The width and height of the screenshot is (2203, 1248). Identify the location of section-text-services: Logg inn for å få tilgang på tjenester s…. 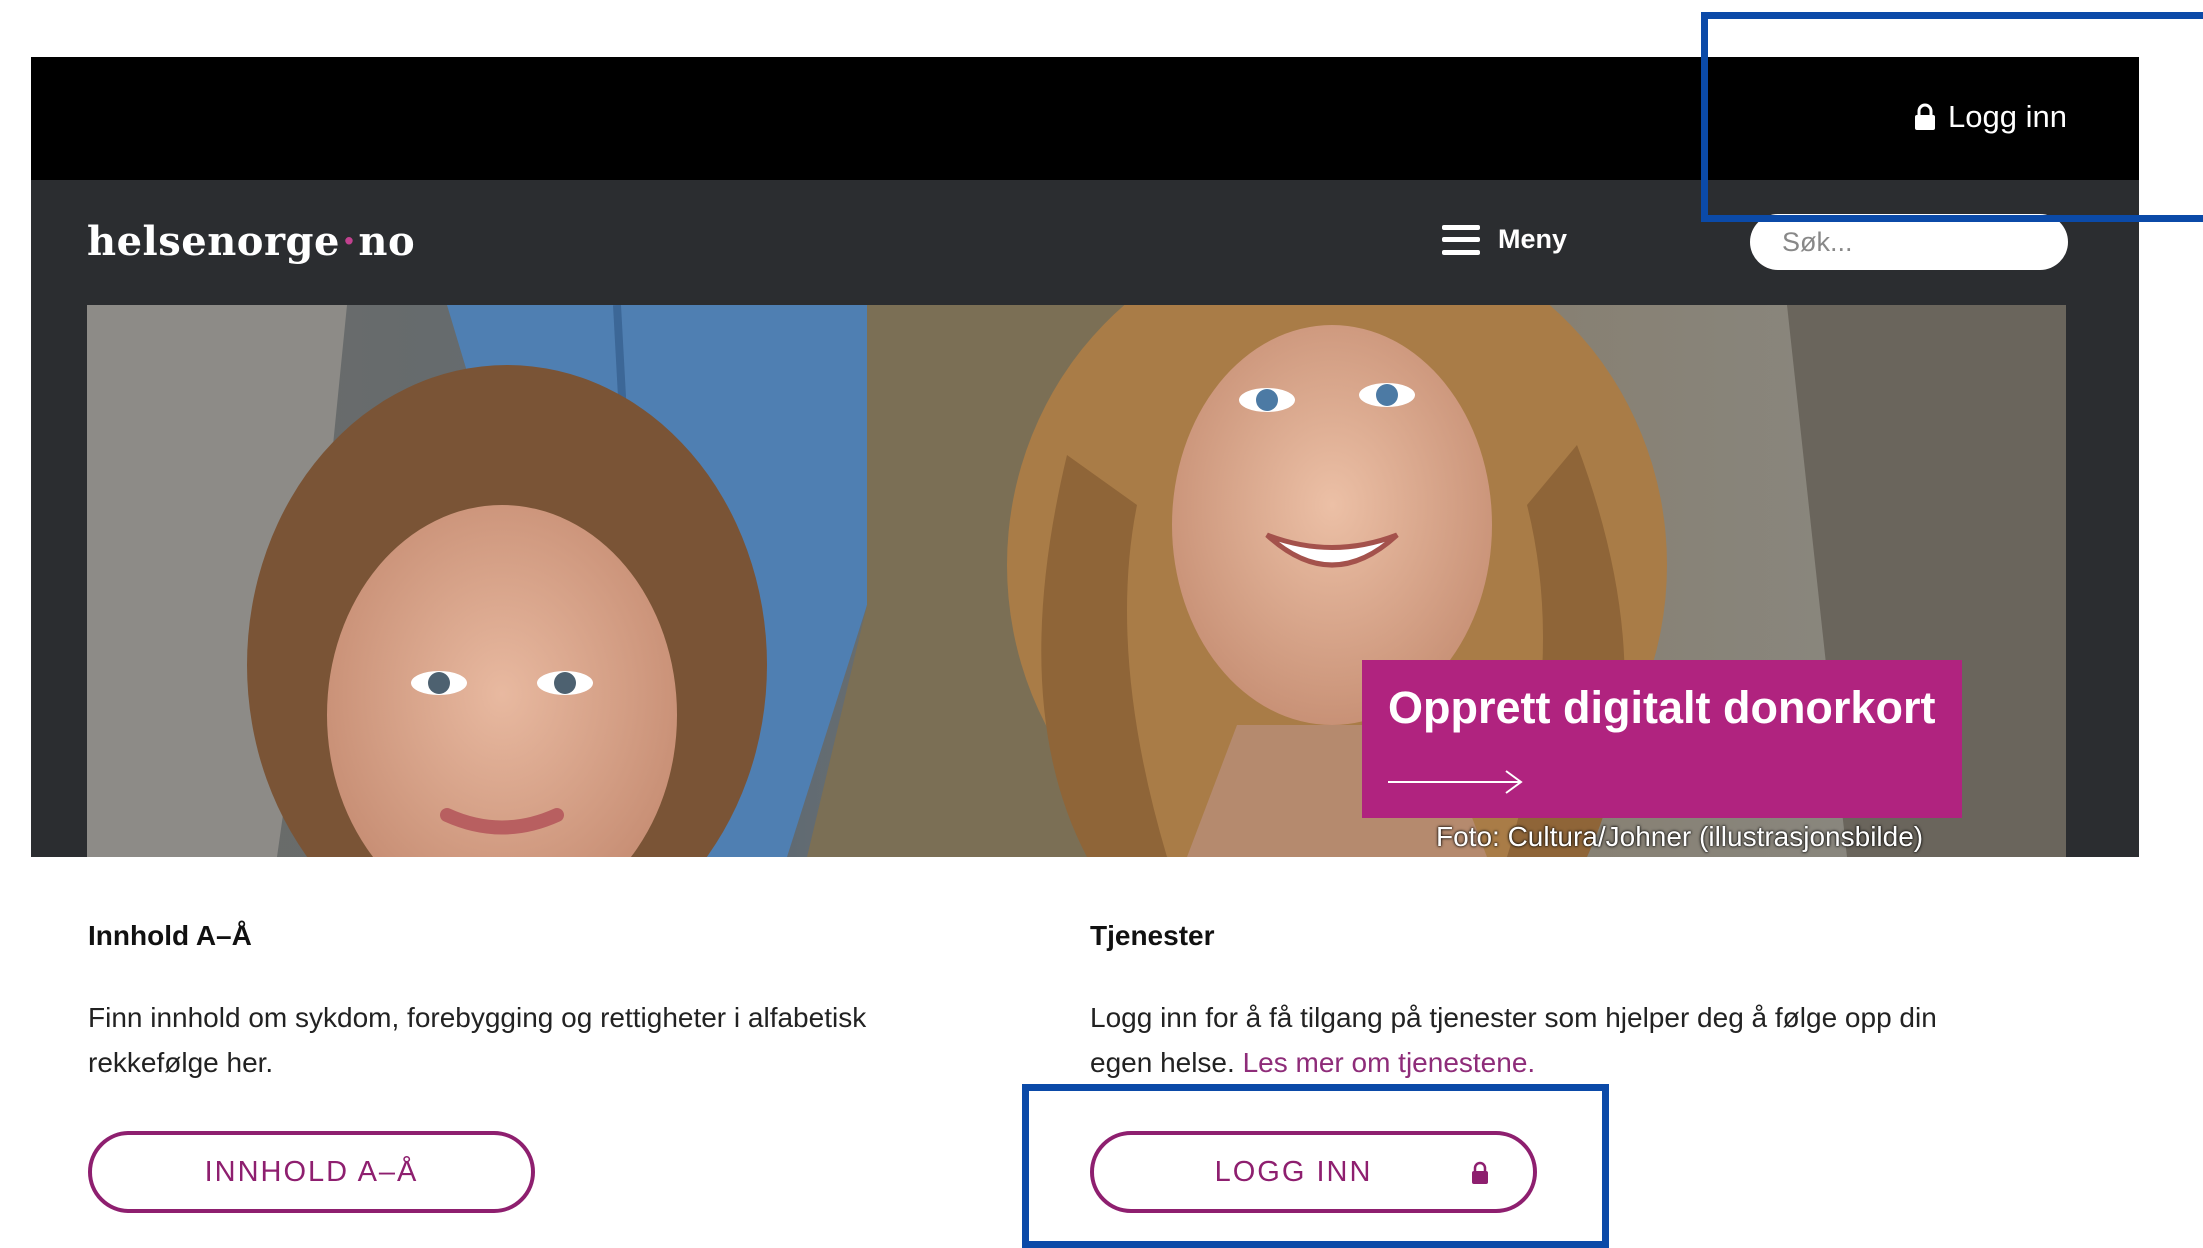
(1530, 1040).